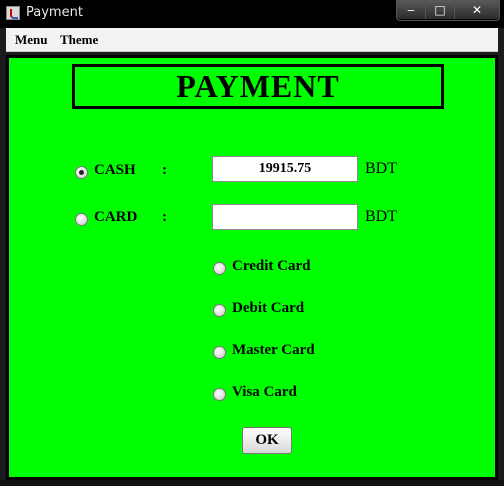  What do you see at coordinates (79, 40) in the screenshot?
I see `menu-item-theme: Theme` at bounding box center [79, 40].